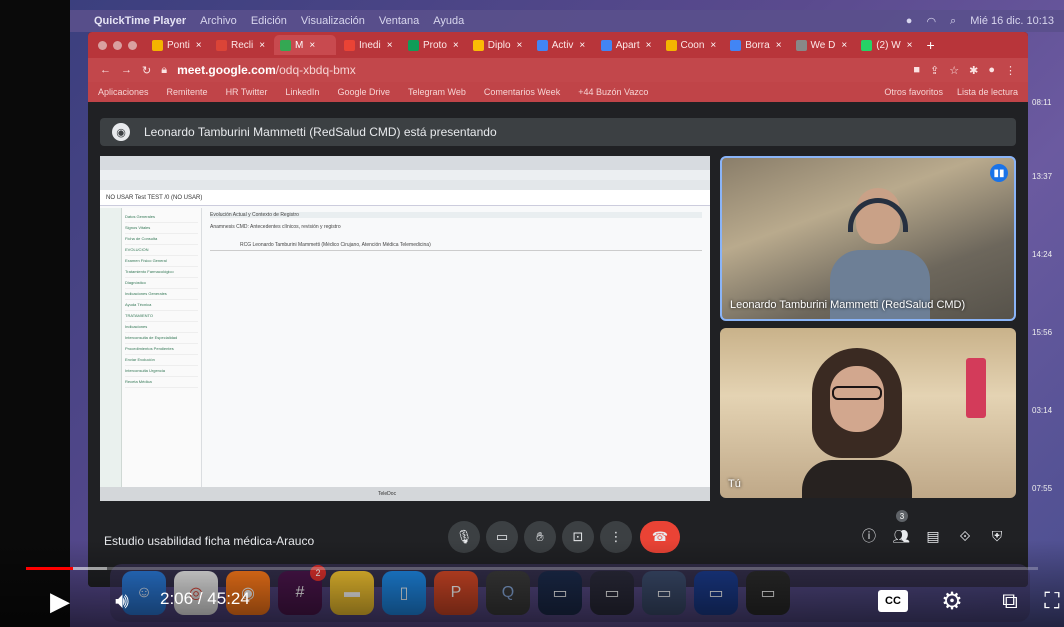 This screenshot has height=627, width=1064. What do you see at coordinates (187, 92) in the screenshot?
I see `bookmark-remitente: Remitente` at bounding box center [187, 92].